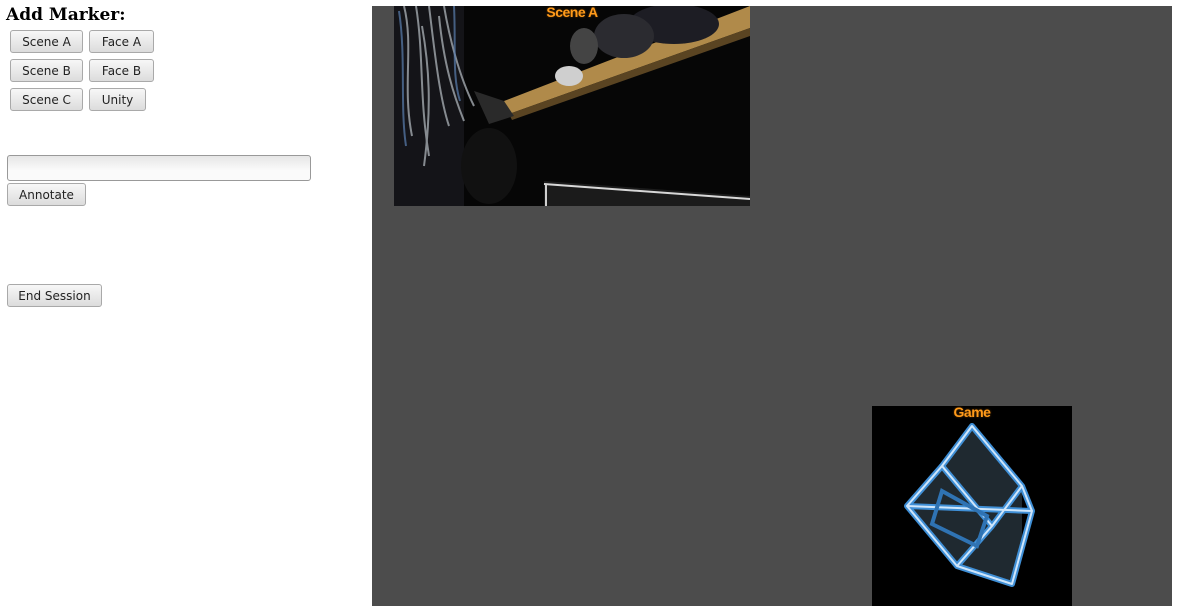 The image size is (1177, 613). I want to click on annotate-button: Annotate, so click(46, 194).